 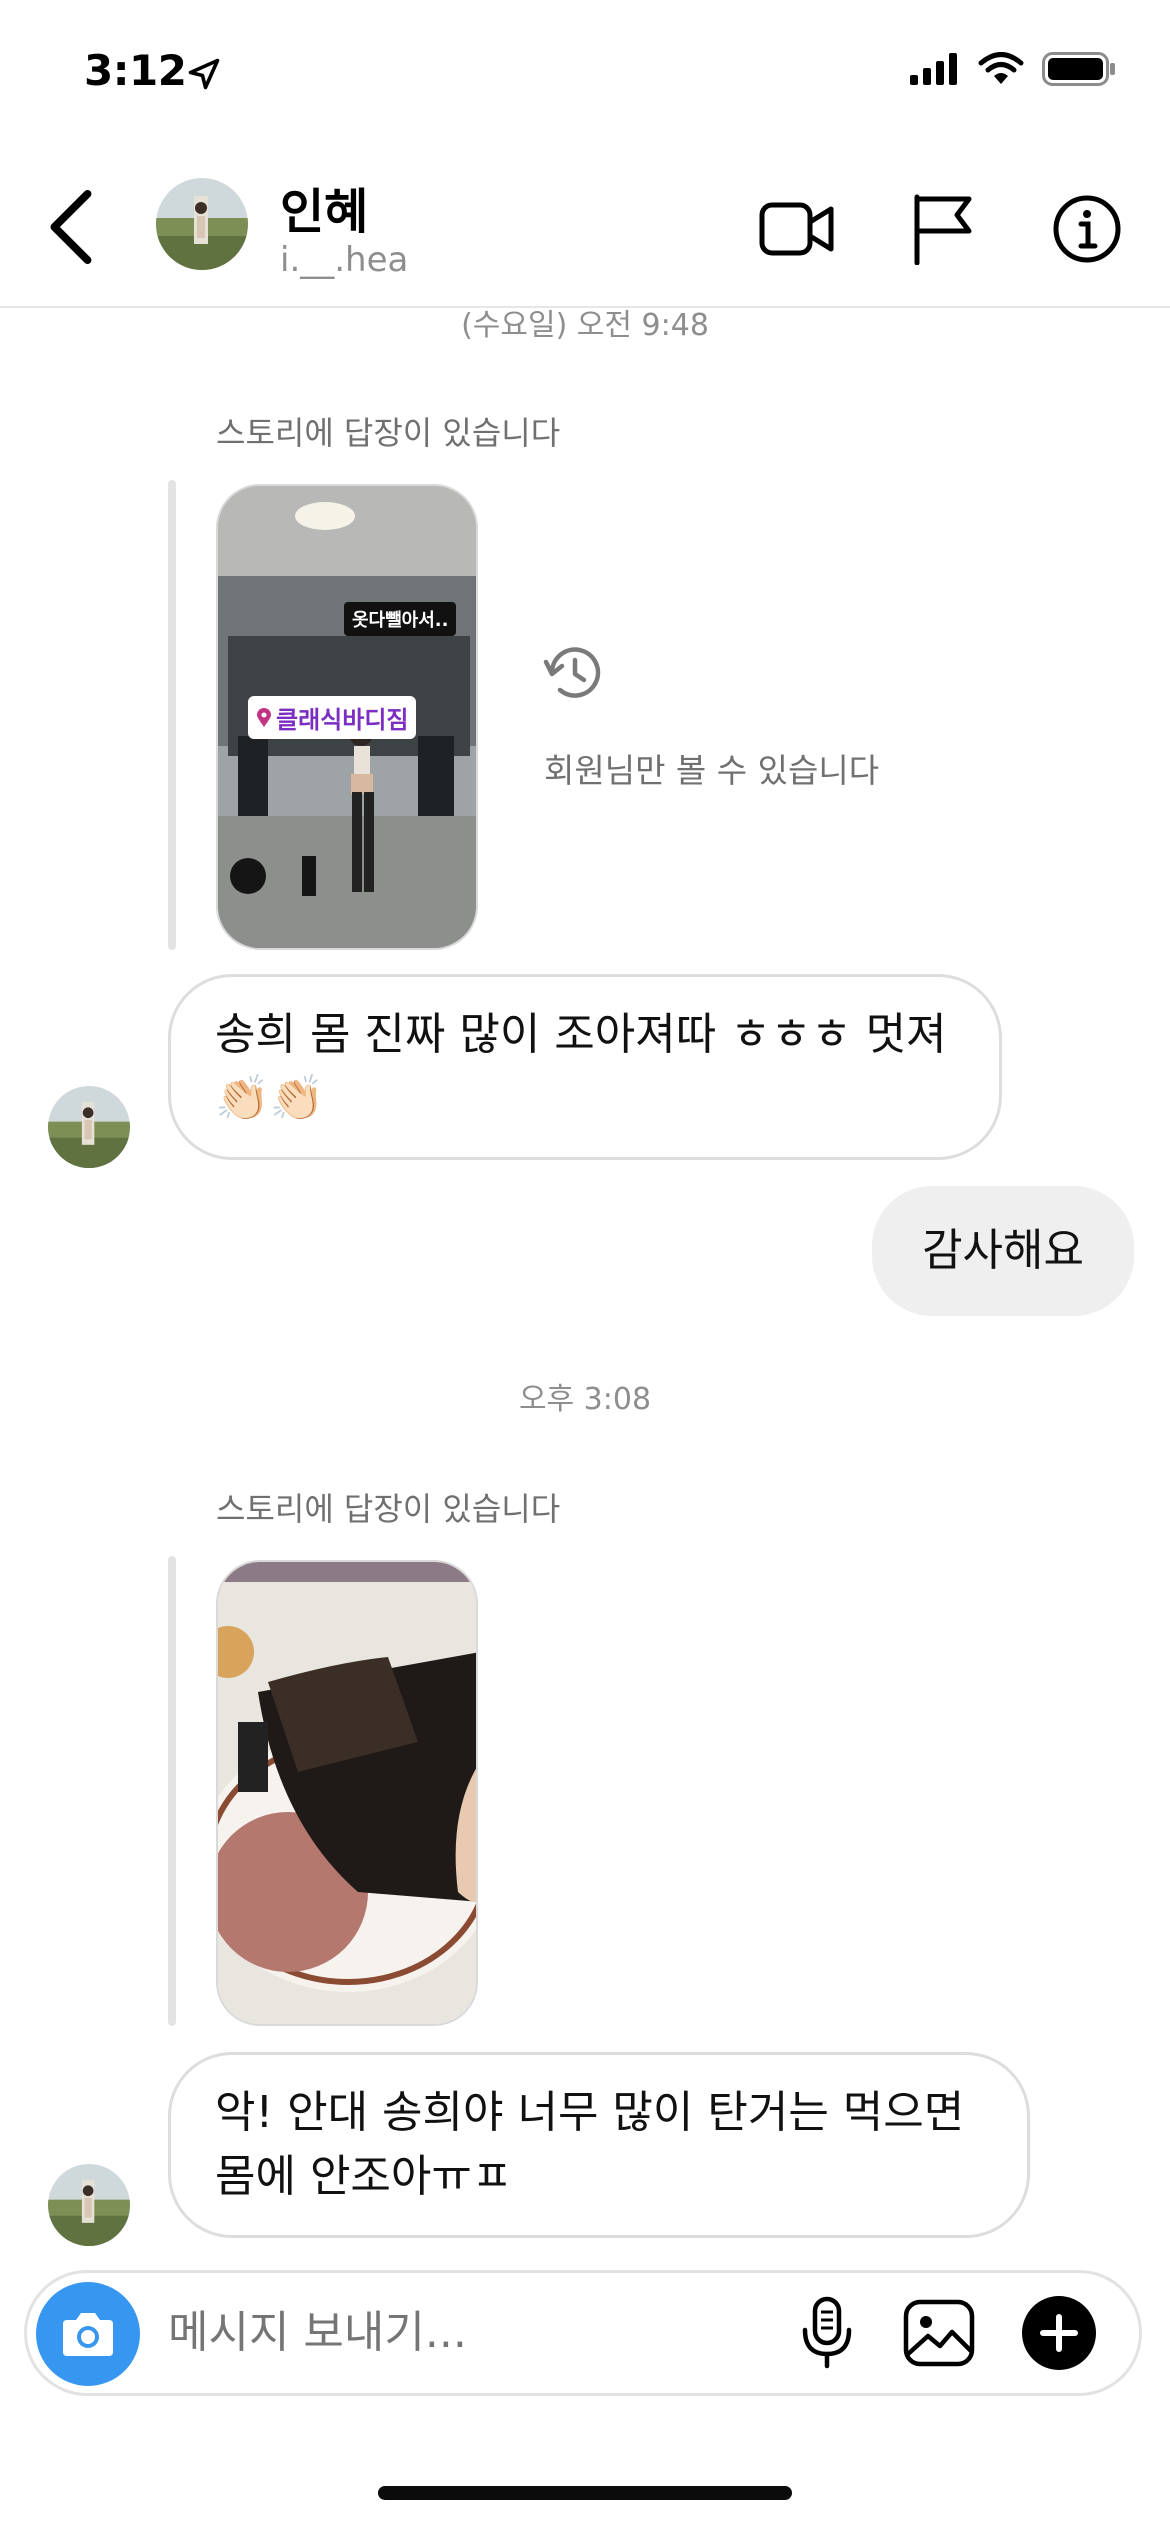 What do you see at coordinates (585, 2493) in the screenshot?
I see `home-indicator` at bounding box center [585, 2493].